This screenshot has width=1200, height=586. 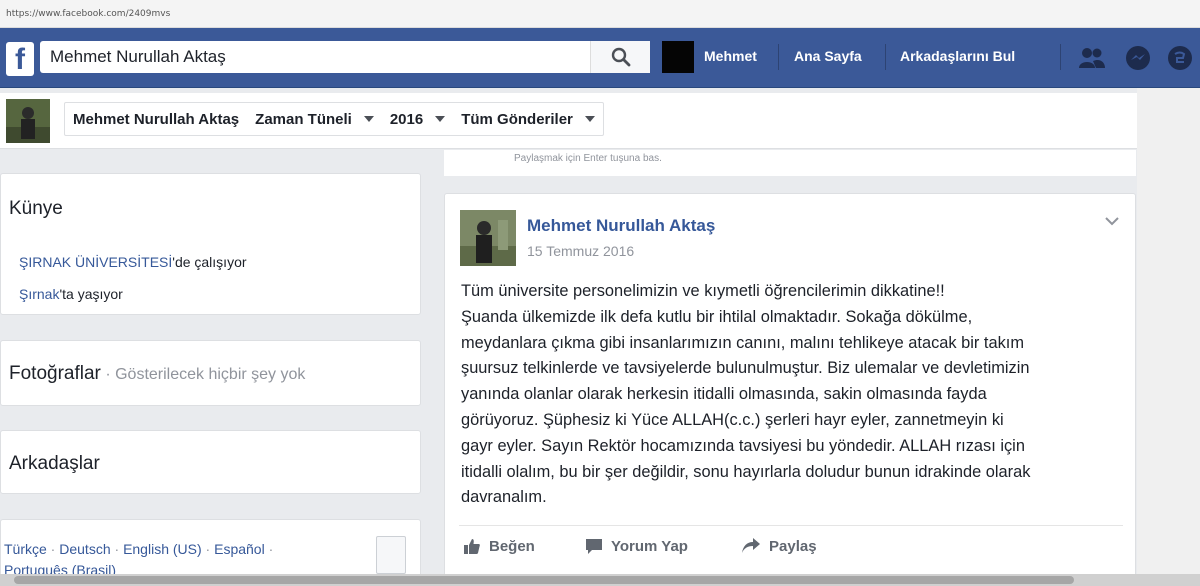 What do you see at coordinates (303, 119) in the screenshot?
I see `timeline-dropdown-label: Zaman Tüneli` at bounding box center [303, 119].